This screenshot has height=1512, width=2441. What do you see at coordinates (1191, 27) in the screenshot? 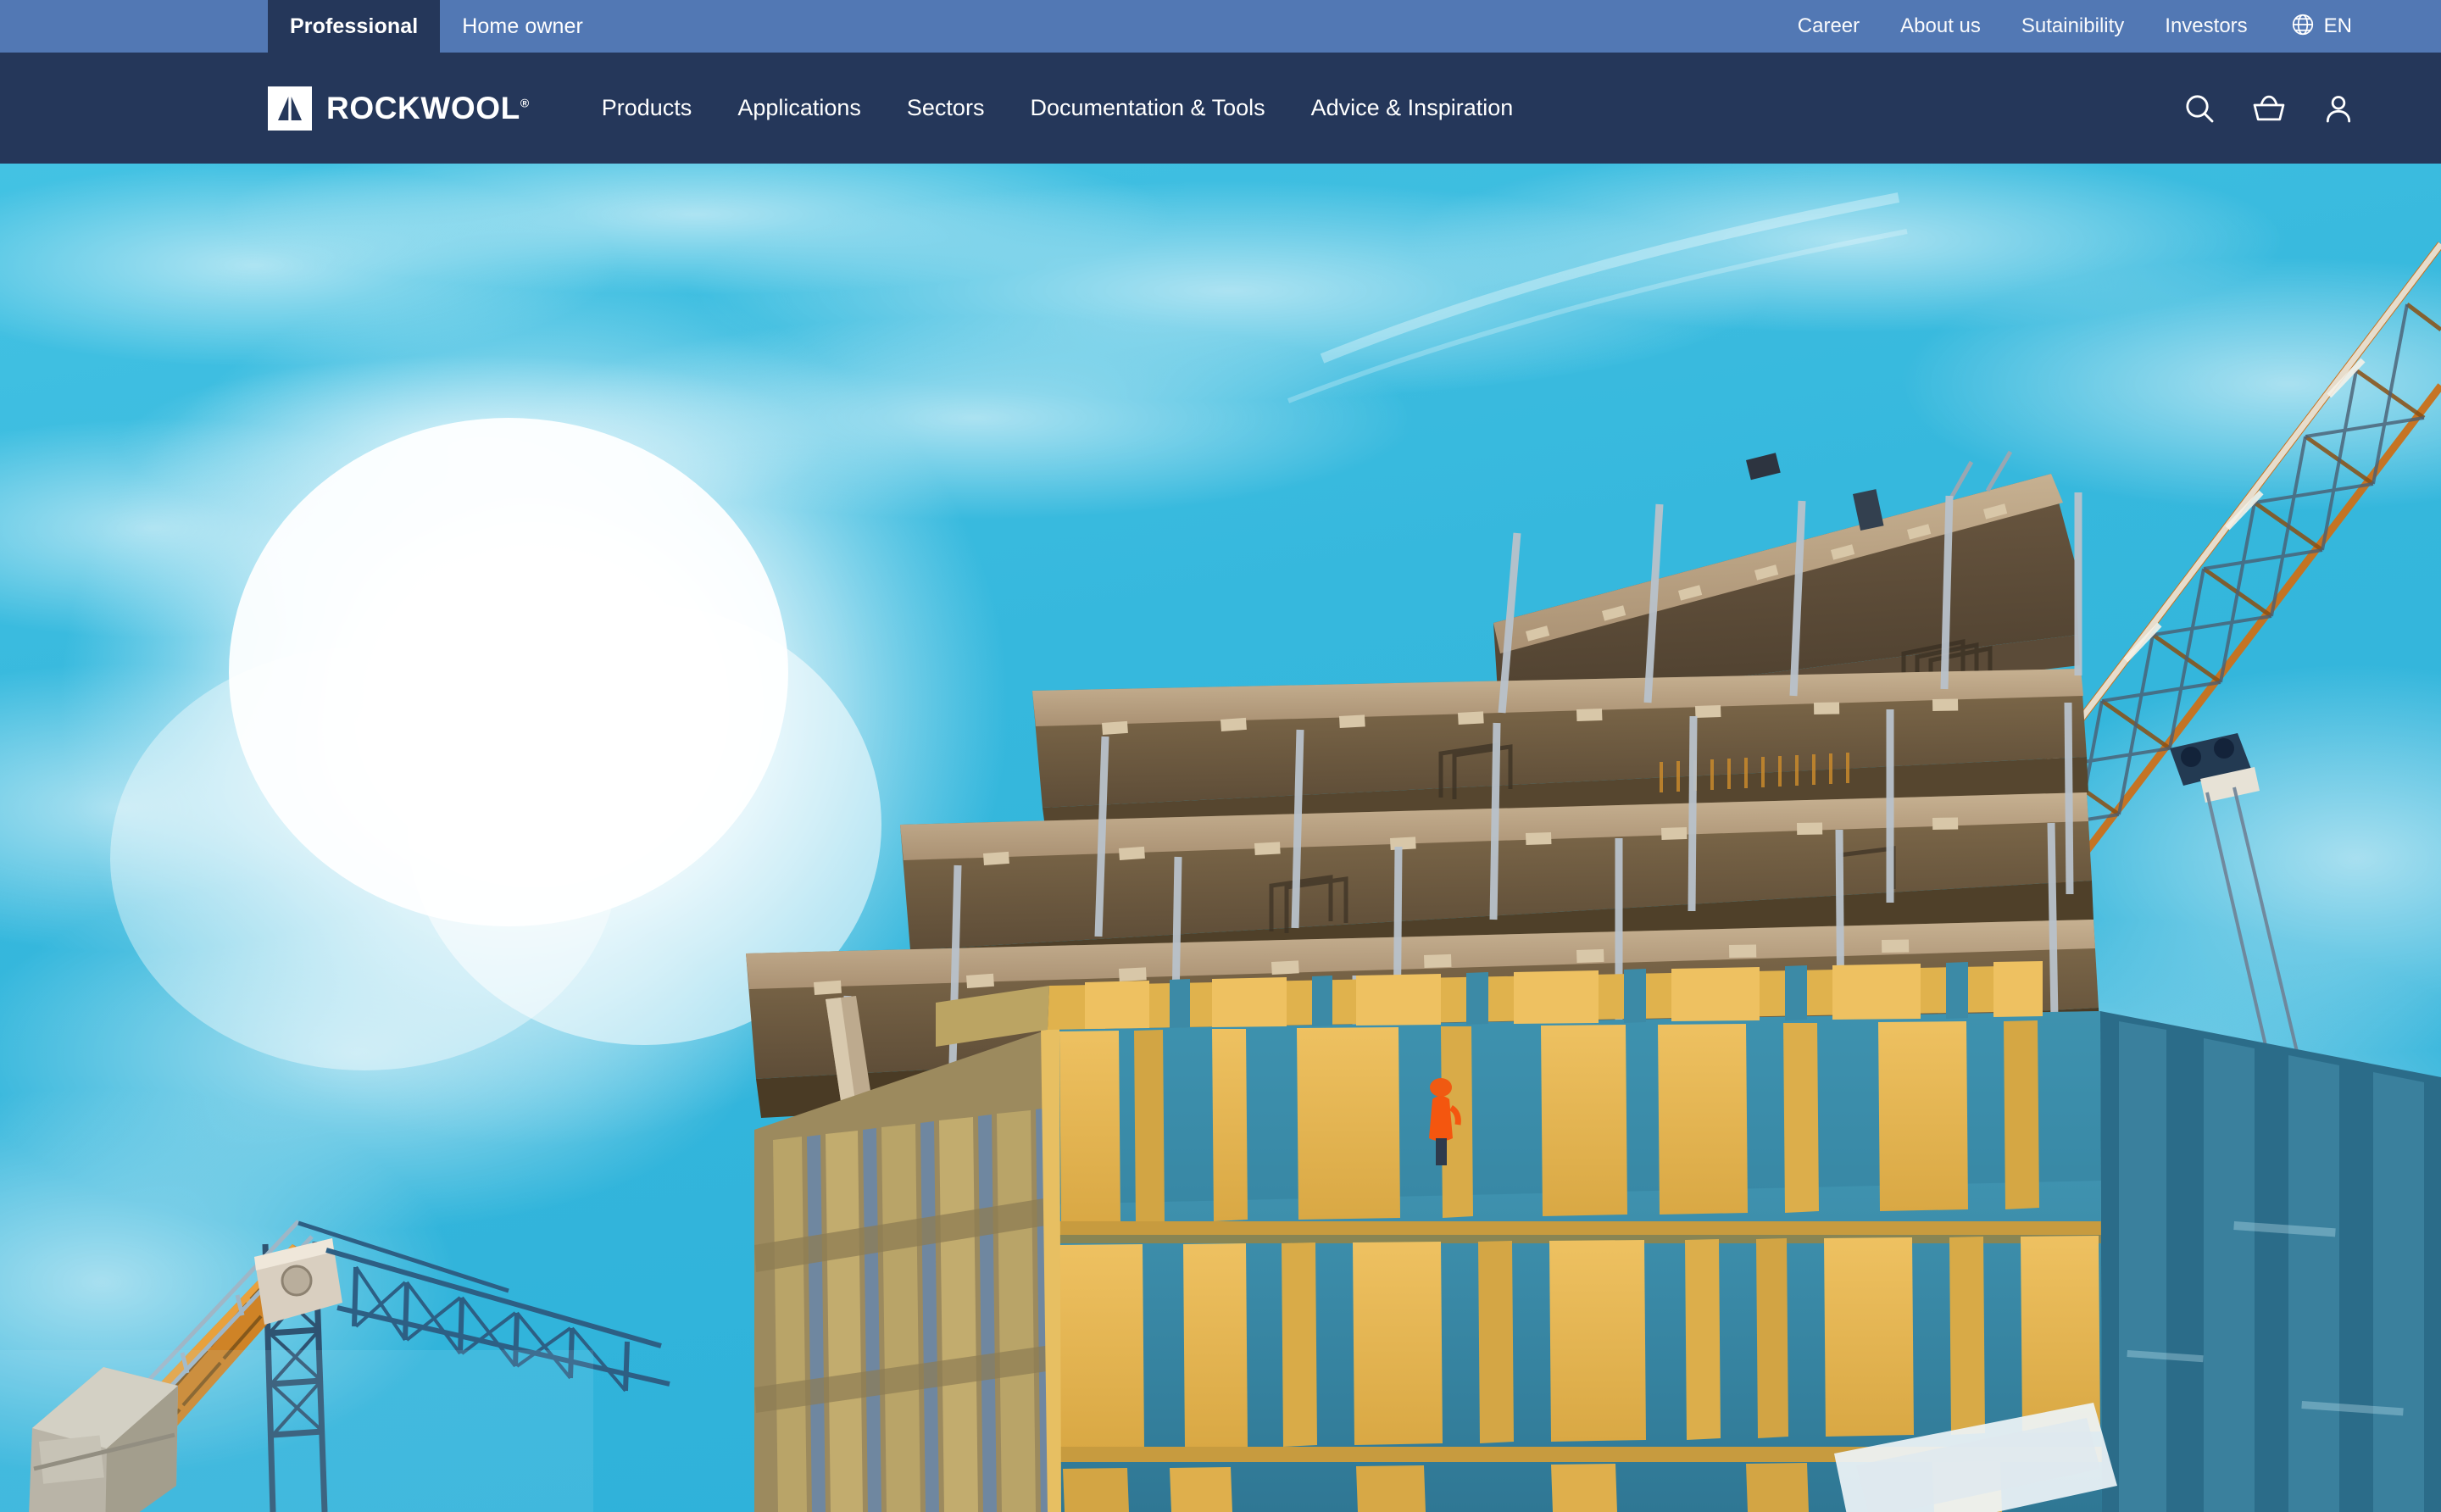
I see `utility-spacer` at bounding box center [1191, 27].